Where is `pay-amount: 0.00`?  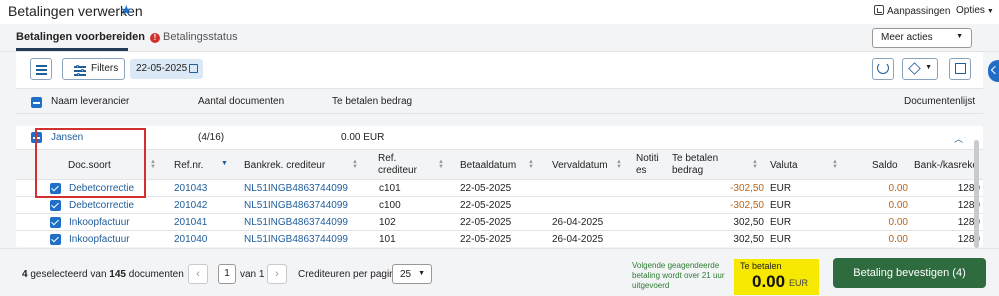 pay-amount: 0.00 is located at coordinates (769, 281).